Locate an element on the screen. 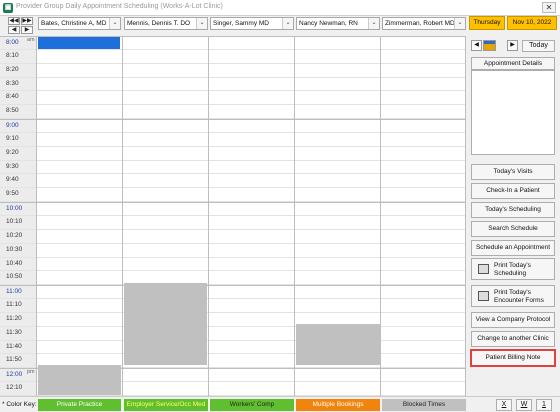 The height and width of the screenshot is (412, 560). provider-select-3: Singer, Sammy MD ⌄ is located at coordinates (252, 23).